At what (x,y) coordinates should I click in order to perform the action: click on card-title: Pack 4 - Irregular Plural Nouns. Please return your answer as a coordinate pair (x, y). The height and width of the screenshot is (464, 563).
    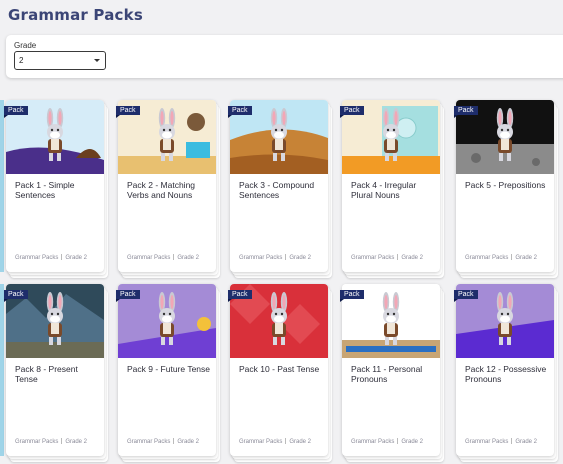
    Looking at the image, I should click on (384, 190).